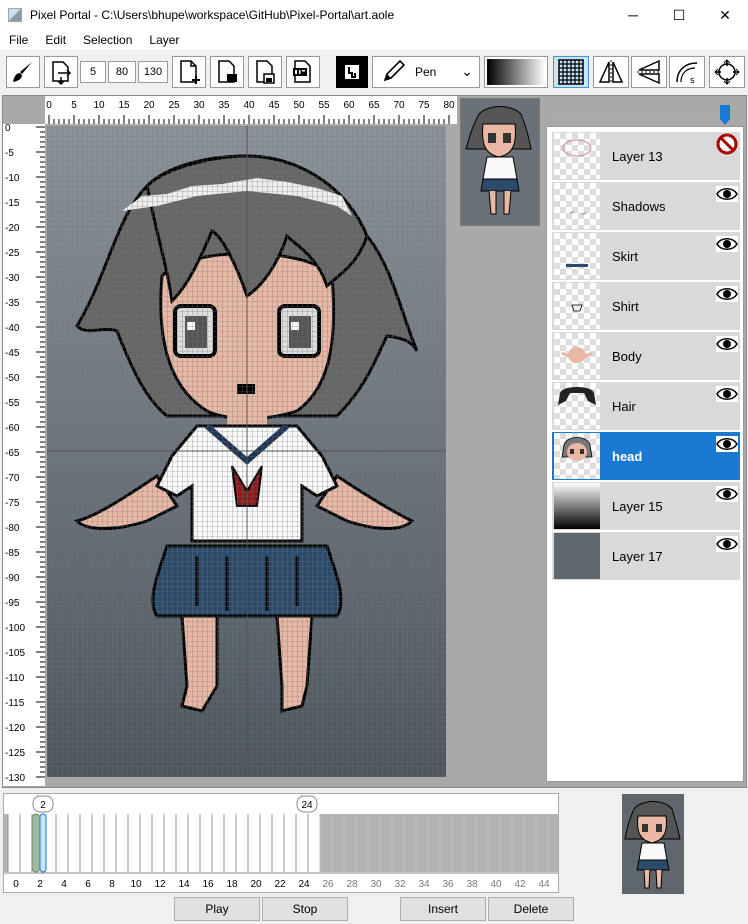 Image resolution: width=748 pixels, height=924 pixels. Describe the element at coordinates (16, 884) in the screenshot. I see `frame-label: 0` at that location.